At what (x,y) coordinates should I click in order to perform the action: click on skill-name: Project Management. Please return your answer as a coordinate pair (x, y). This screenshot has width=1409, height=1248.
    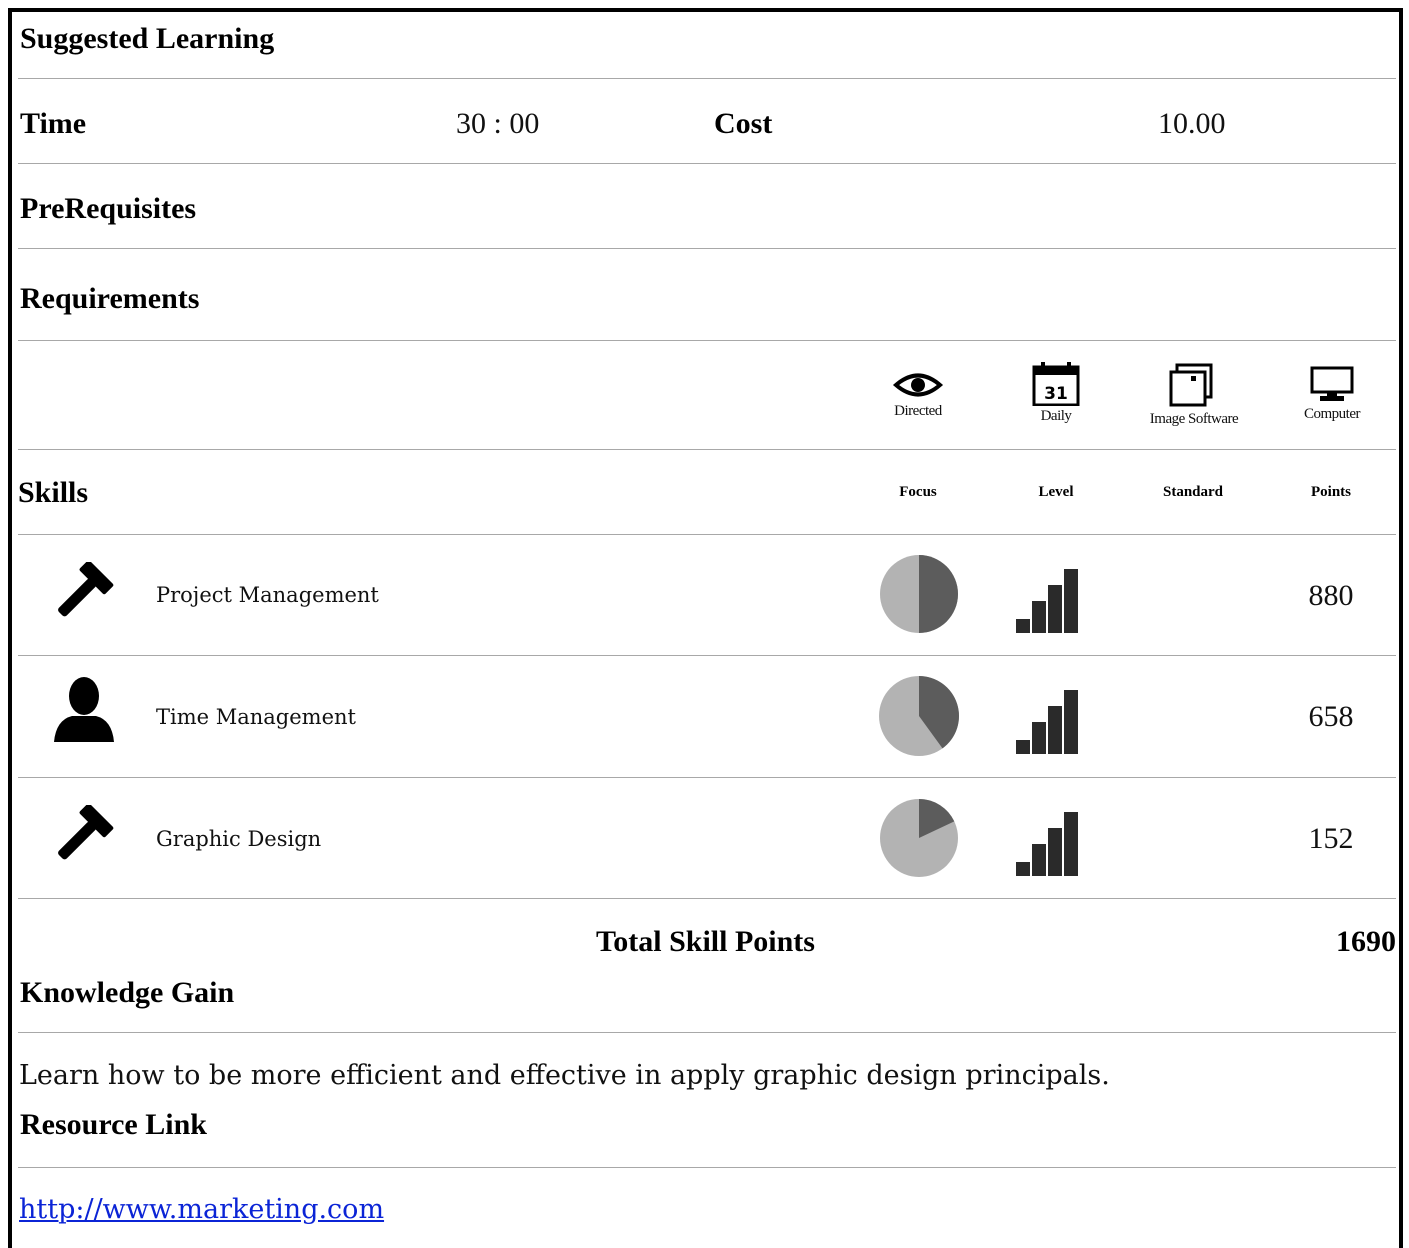
    Looking at the image, I should click on (267, 595).